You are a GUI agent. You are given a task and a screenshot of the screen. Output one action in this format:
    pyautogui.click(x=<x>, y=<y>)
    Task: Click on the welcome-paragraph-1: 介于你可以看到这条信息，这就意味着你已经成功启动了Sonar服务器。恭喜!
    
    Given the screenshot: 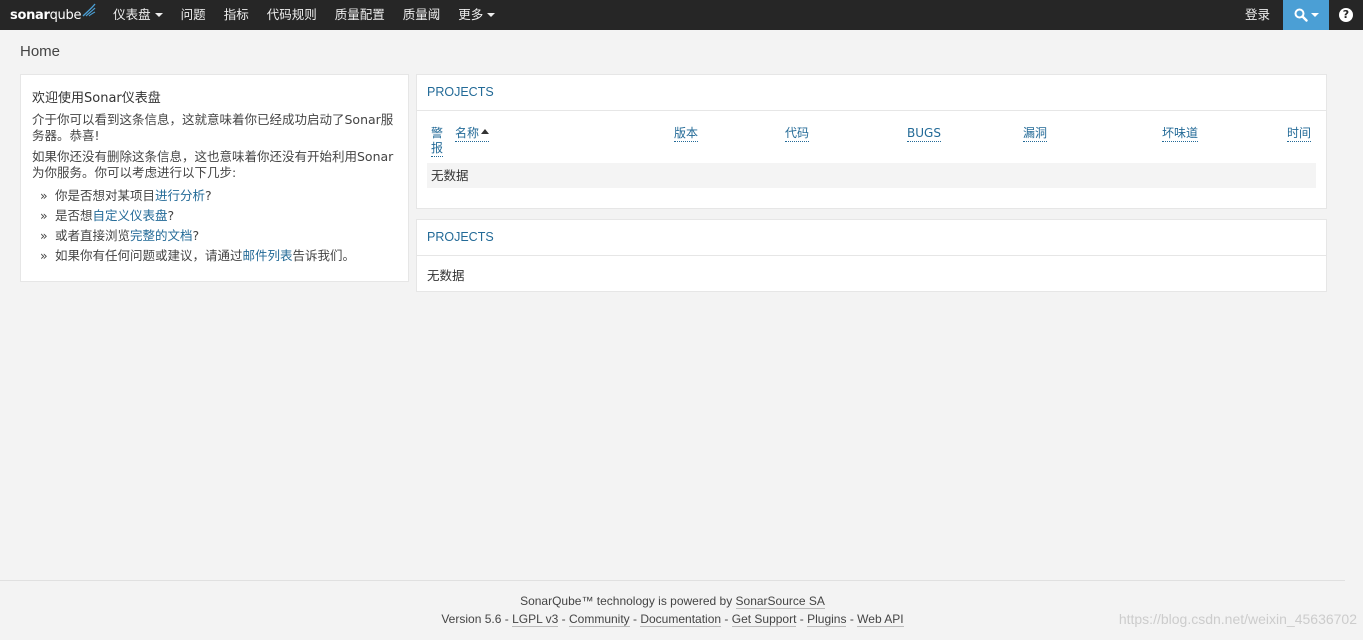 What is the action you would take?
    pyautogui.click(x=213, y=127)
    